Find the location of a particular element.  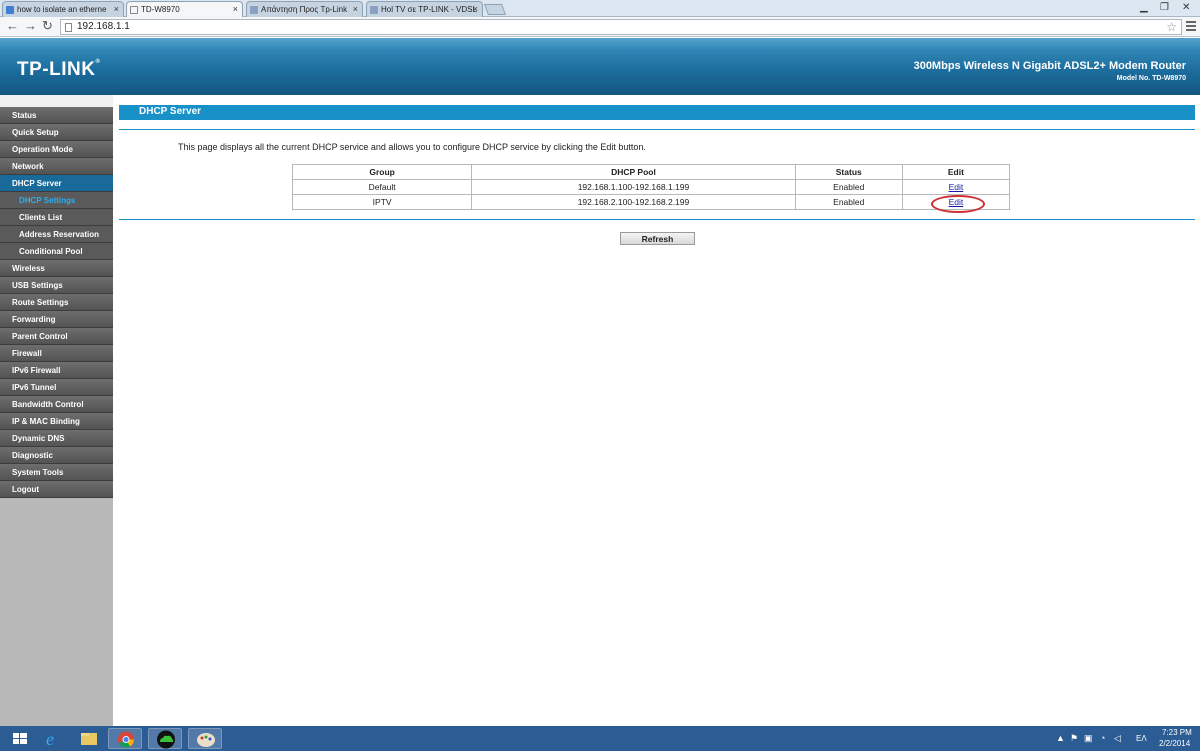

browser-tab-label: how to isolate an etherne is located at coordinates (62, 9).